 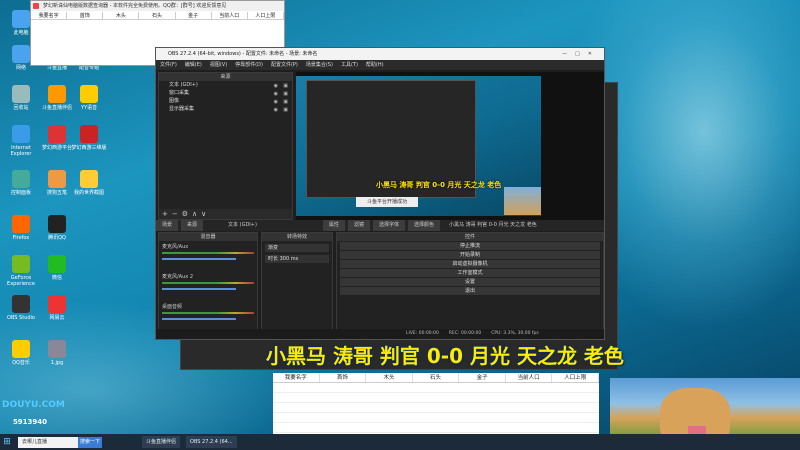 I want to click on menu-item: 工具(T), so click(x=349, y=65).